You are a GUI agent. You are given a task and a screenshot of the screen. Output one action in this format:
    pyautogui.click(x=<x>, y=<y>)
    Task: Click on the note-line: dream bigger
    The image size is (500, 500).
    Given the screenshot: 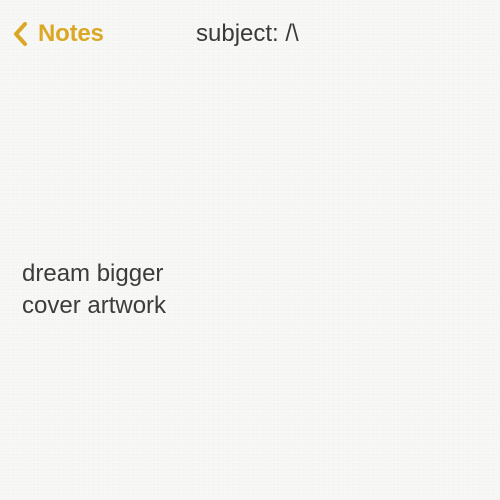 What is the action you would take?
    pyautogui.click(x=93, y=273)
    